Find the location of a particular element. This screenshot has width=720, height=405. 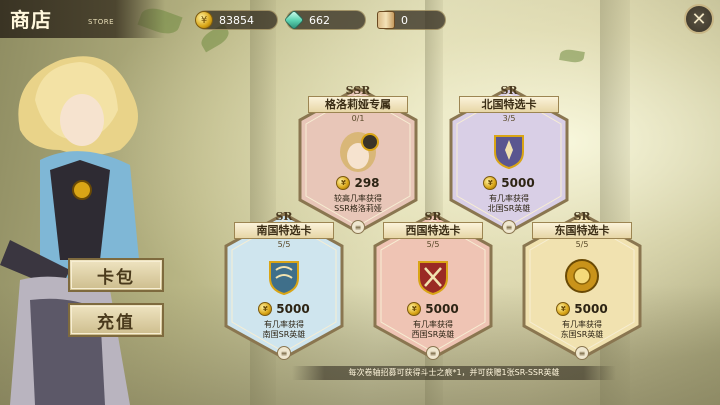

close-icon: ✕ is located at coordinates (699, 19).